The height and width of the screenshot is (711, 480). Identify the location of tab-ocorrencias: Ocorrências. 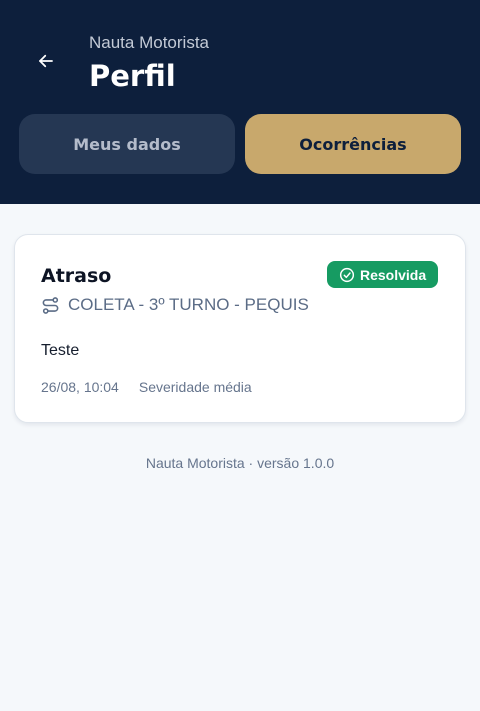
(353, 144).